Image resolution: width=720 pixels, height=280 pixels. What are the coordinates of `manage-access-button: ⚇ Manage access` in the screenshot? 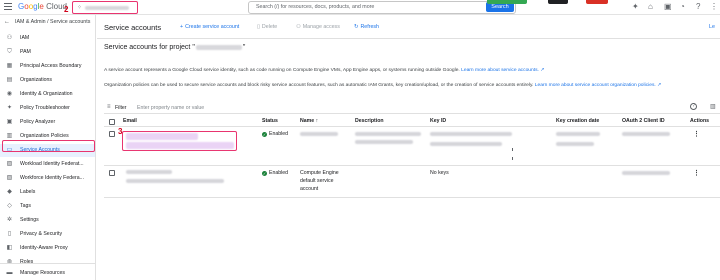 It's located at (318, 27).